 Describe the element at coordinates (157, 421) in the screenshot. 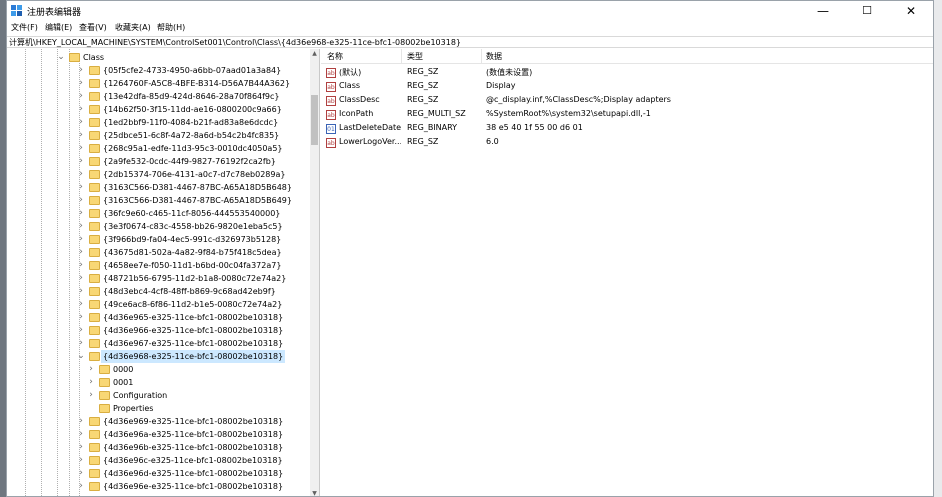

I see `tree-item: › {4d36e969-e325-11ce-bfc1-08002be10318}` at that location.